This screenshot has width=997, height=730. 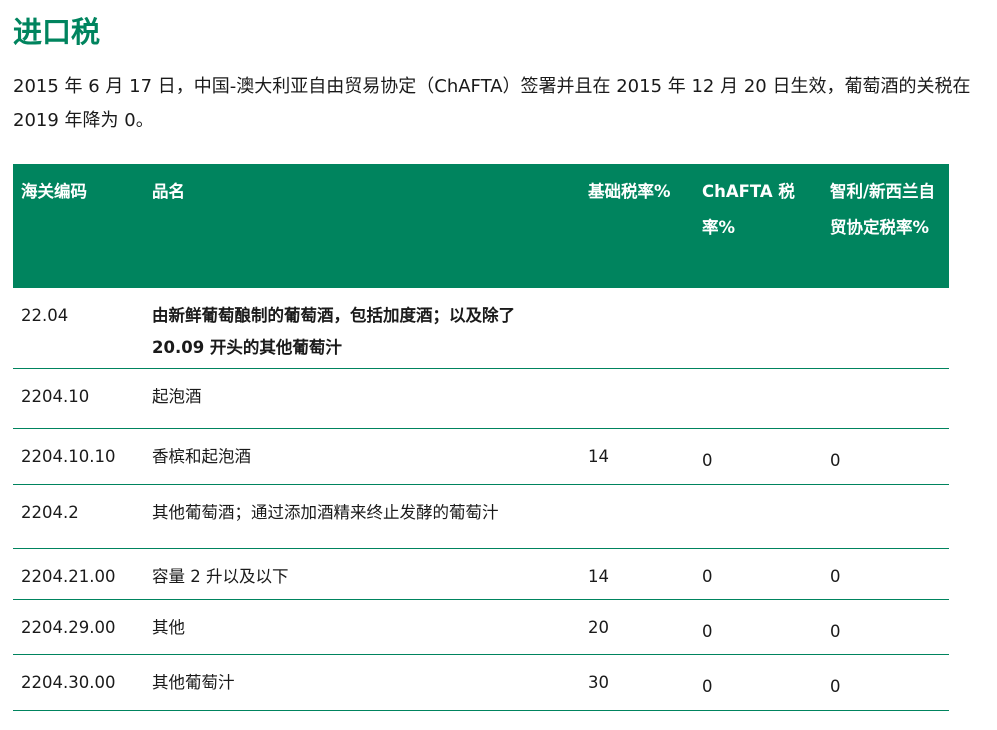 What do you see at coordinates (78, 682) in the screenshot?
I see `cell-code: 2204.30.00` at bounding box center [78, 682].